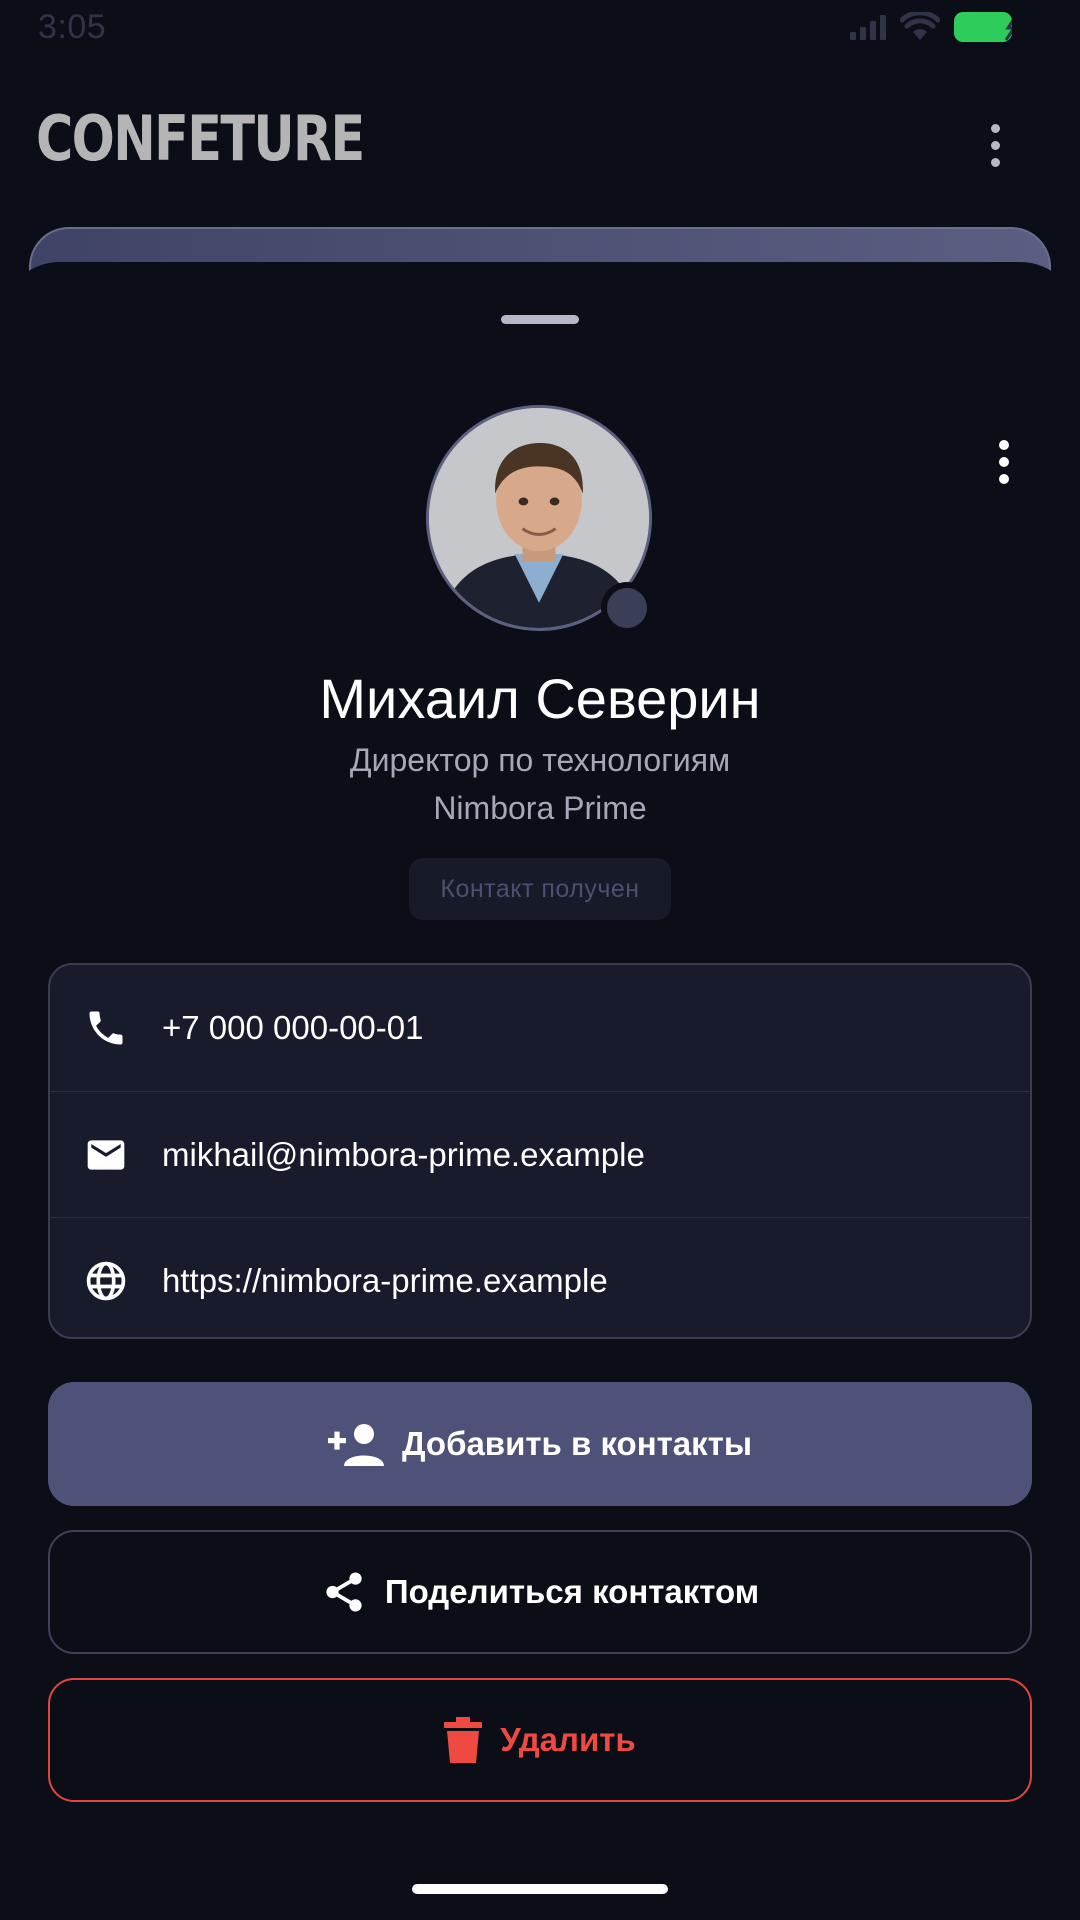 This screenshot has height=1920, width=1080. Describe the element at coordinates (995, 145) in the screenshot. I see `header-more-menu-icon` at that location.